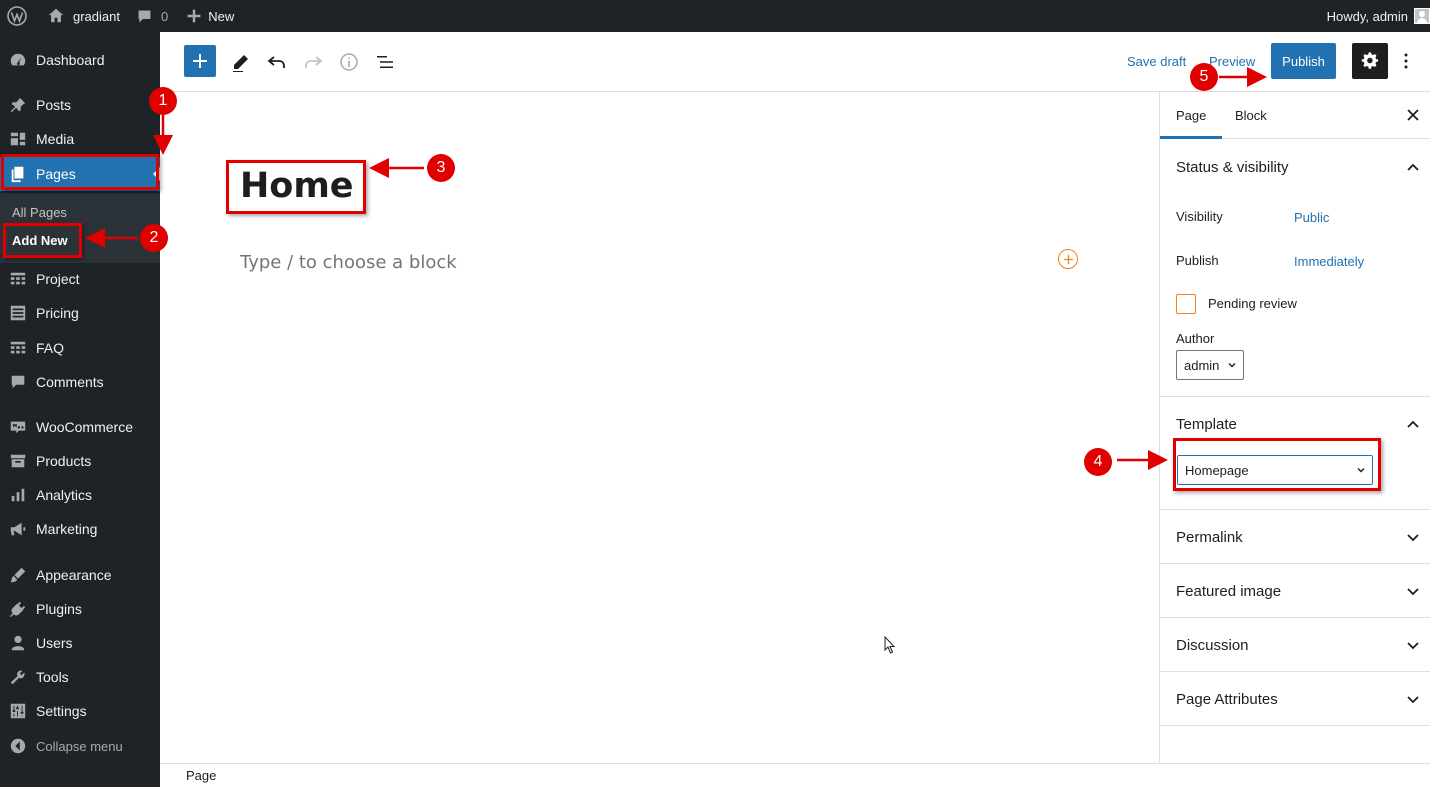 This screenshot has height=787, width=1430. I want to click on redo-icon, so click(314, 62).